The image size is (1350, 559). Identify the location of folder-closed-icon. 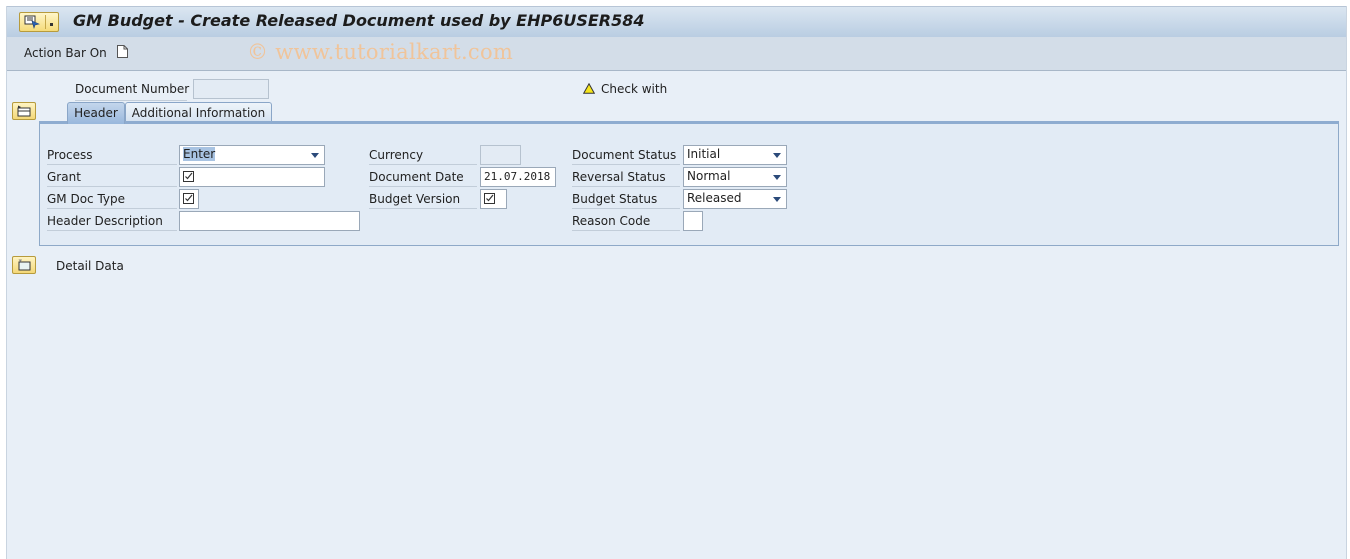
(24, 265).